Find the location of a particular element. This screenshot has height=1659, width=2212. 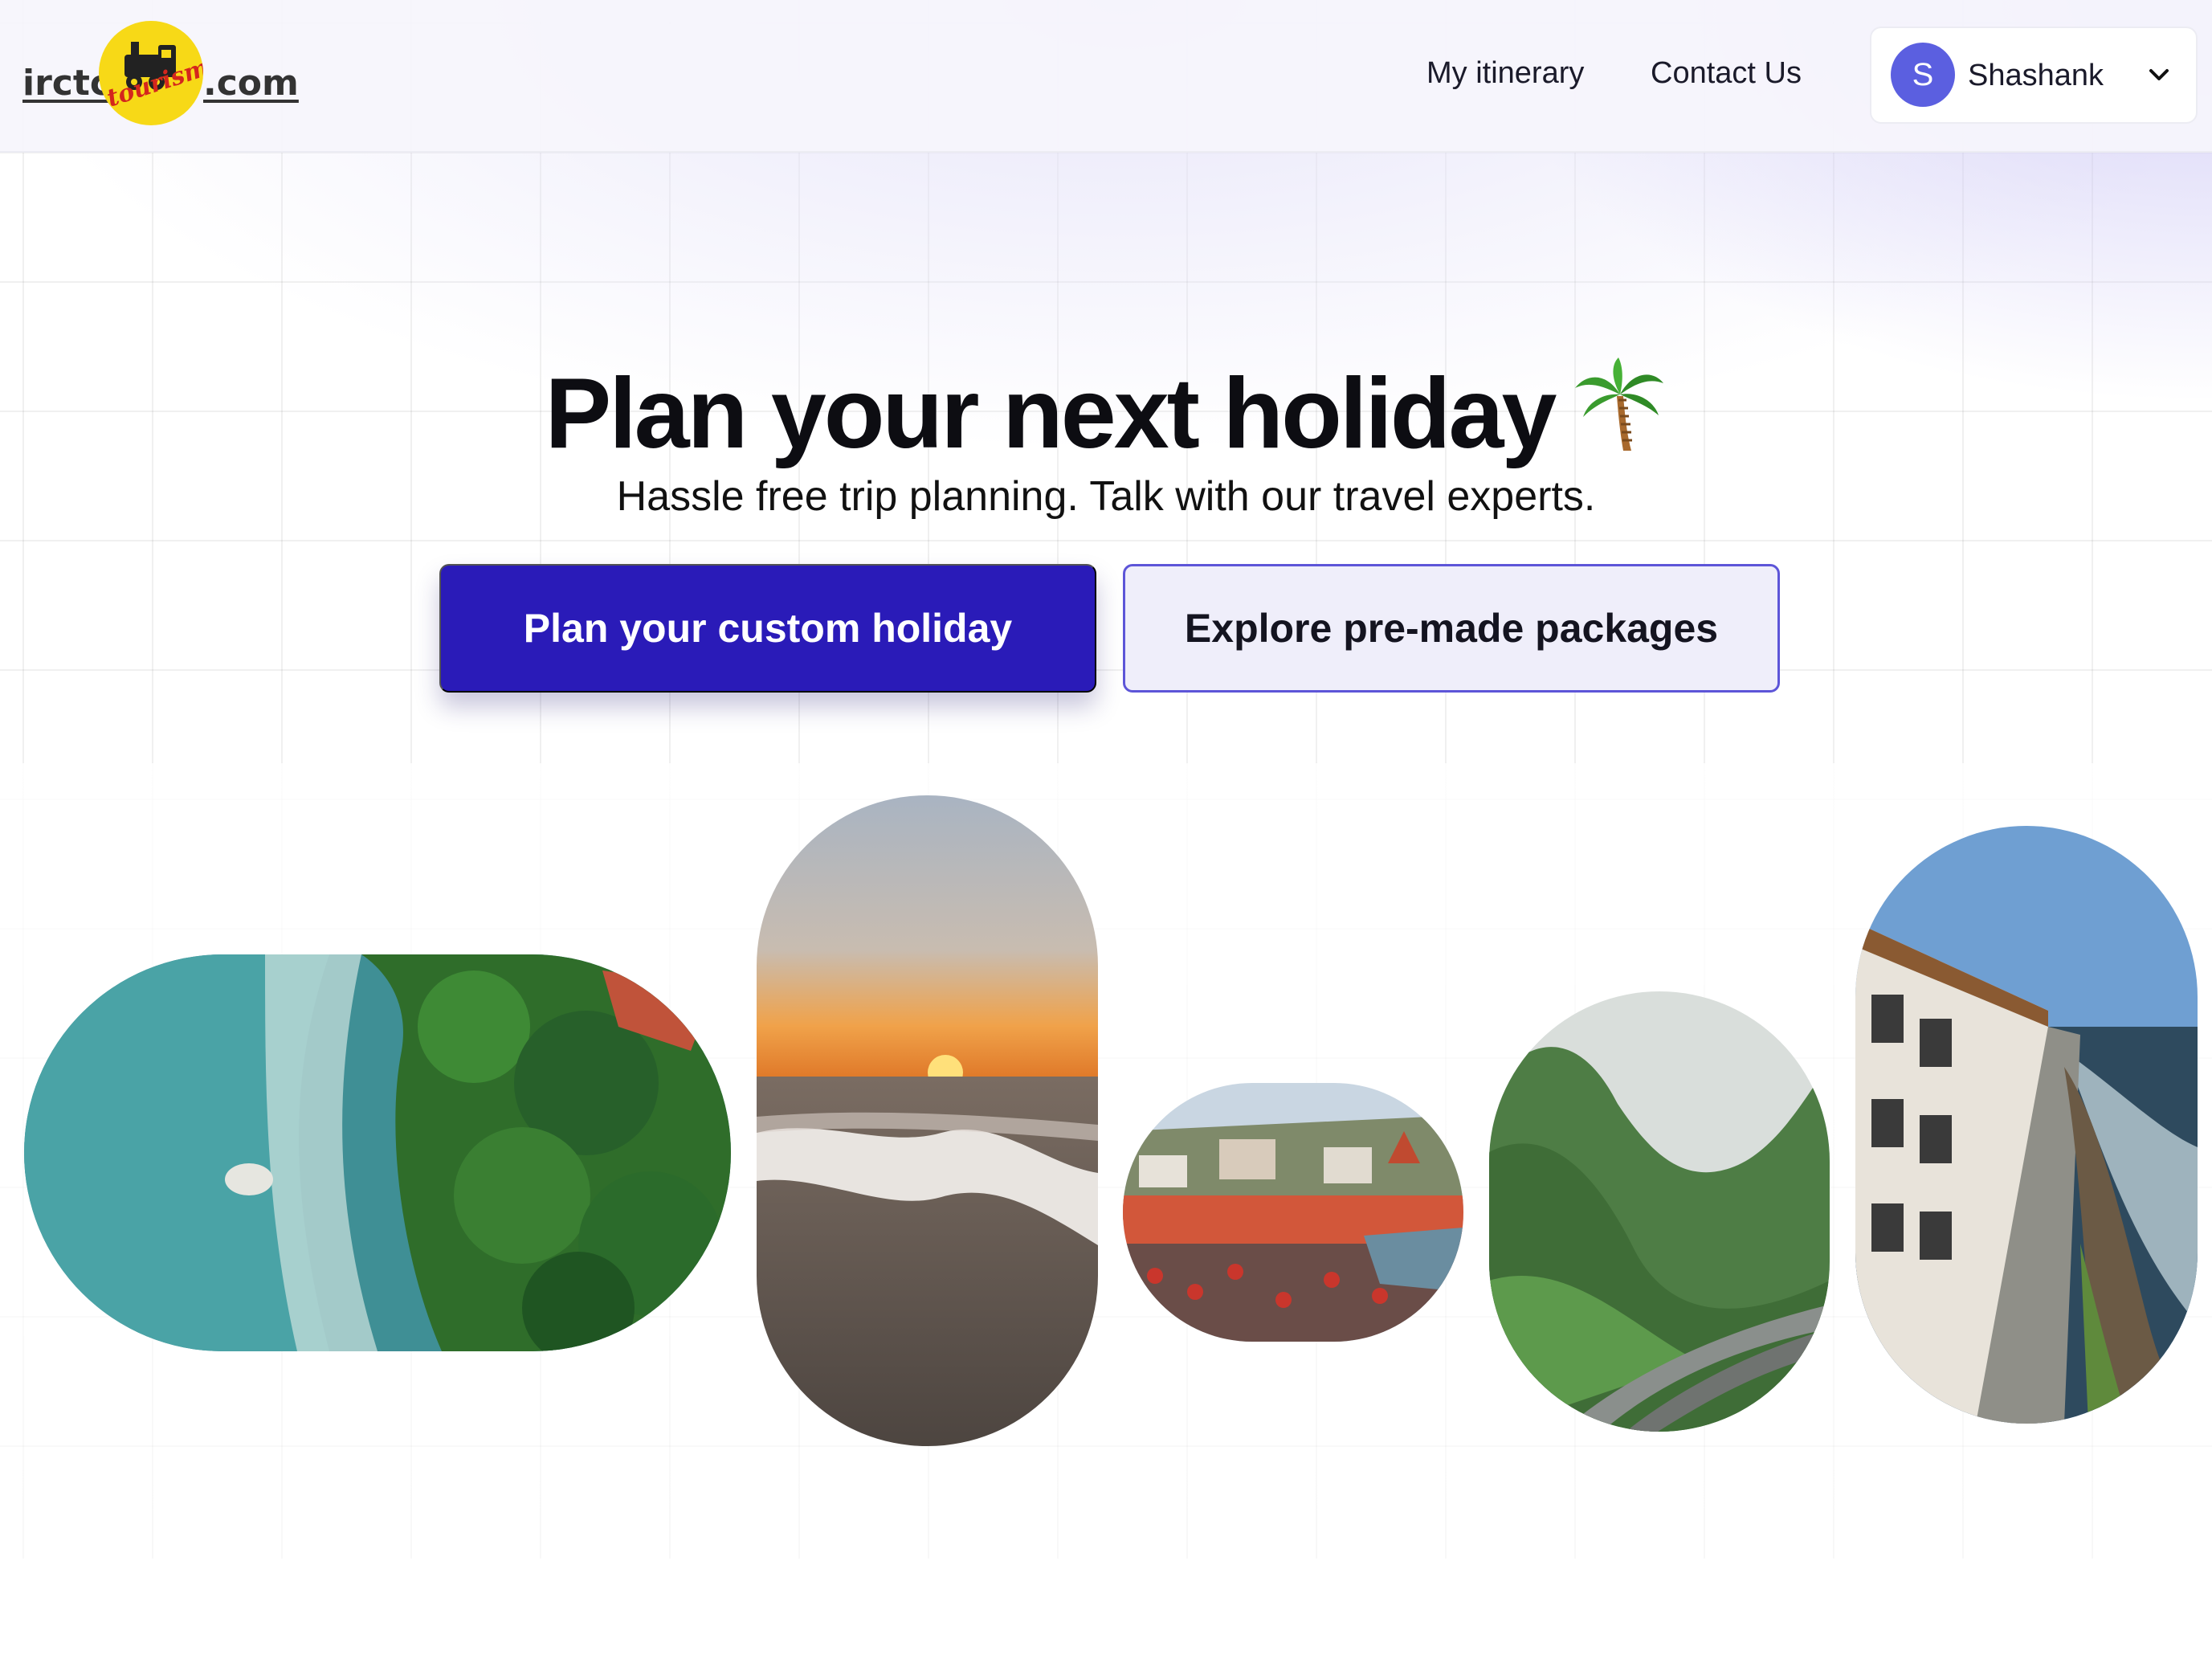

palm-tree-icon is located at coordinates (1619, 405).